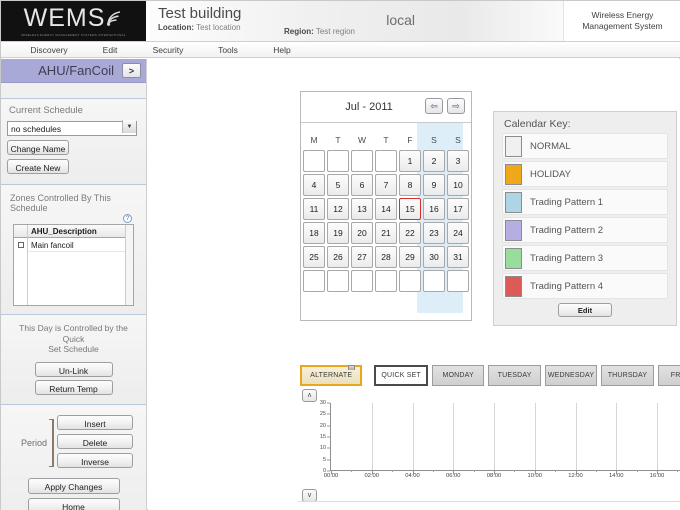 This screenshot has height=510, width=680. I want to click on brand-name-right: Wireless Energy Management System, so click(621, 21).